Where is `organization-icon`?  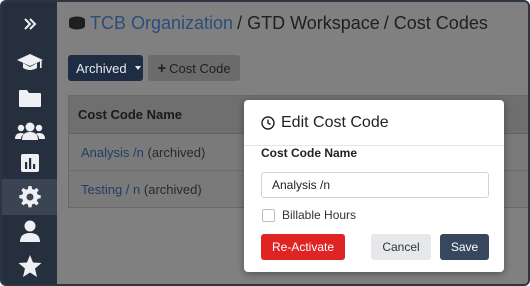
organization-icon is located at coordinates (77, 23).